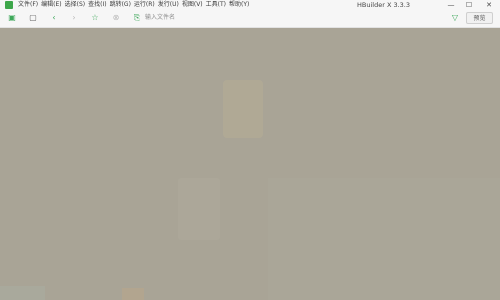 This screenshot has width=500, height=300. Describe the element at coordinates (243, 109) in the screenshot. I see `dimmed-panel-top` at that location.